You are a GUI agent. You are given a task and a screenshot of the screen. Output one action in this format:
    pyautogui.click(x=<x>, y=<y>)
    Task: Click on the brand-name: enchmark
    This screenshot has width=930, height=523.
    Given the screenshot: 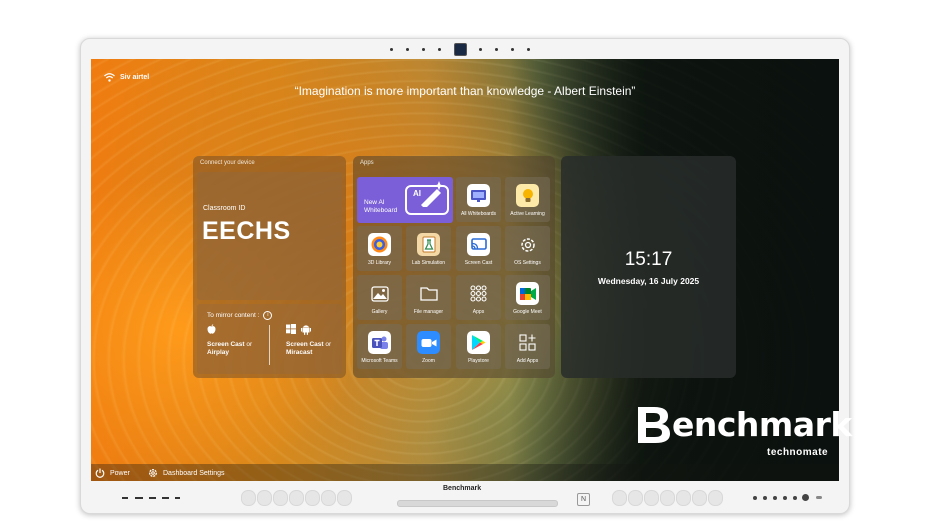 What is the action you would take?
    pyautogui.click(x=762, y=424)
    